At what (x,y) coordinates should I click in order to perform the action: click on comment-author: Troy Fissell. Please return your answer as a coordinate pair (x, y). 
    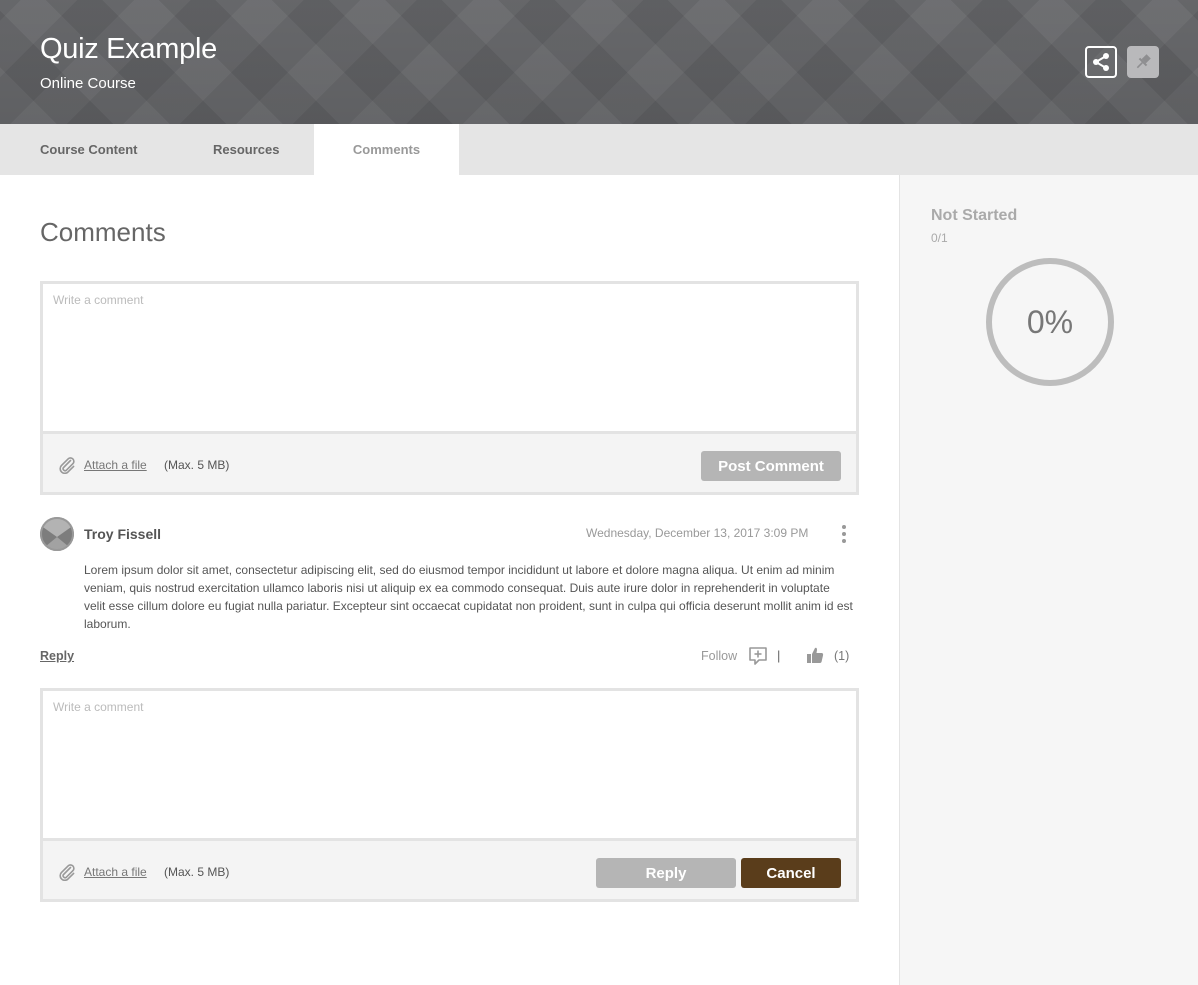
    Looking at the image, I should click on (123, 534).